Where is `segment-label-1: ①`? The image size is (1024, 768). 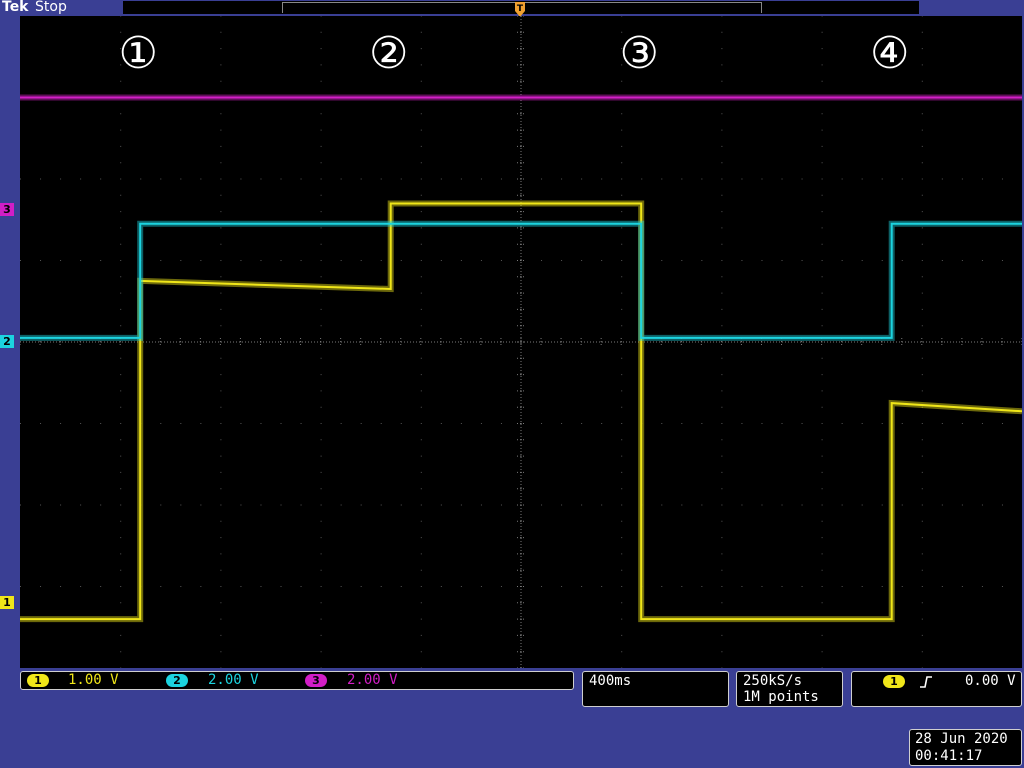
segment-label-1: ① is located at coordinates (138, 53).